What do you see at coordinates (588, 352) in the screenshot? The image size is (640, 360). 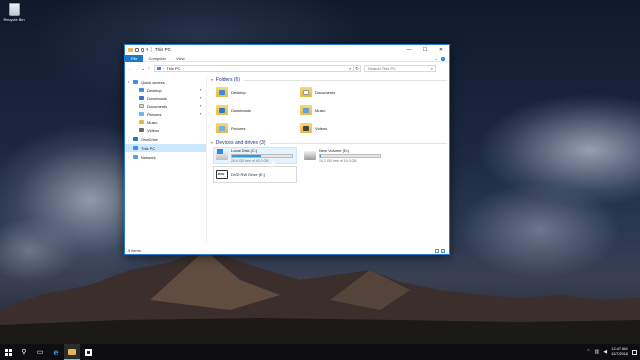 I see `chevron-up-icon: ⌃` at bounding box center [588, 352].